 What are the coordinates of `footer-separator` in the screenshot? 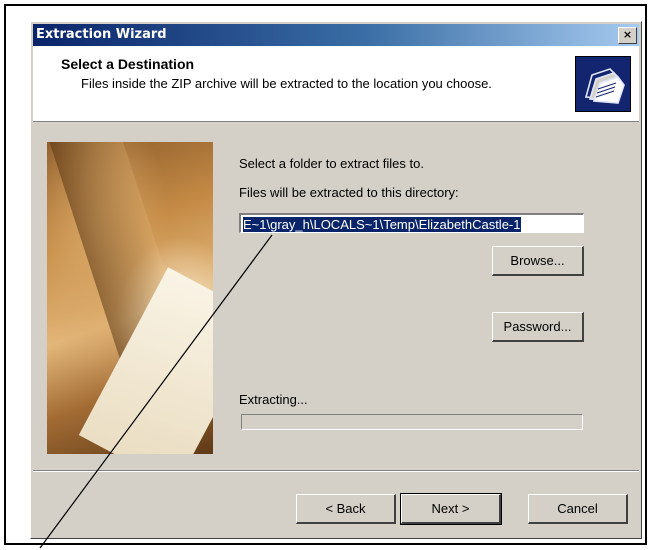 It's located at (336, 471).